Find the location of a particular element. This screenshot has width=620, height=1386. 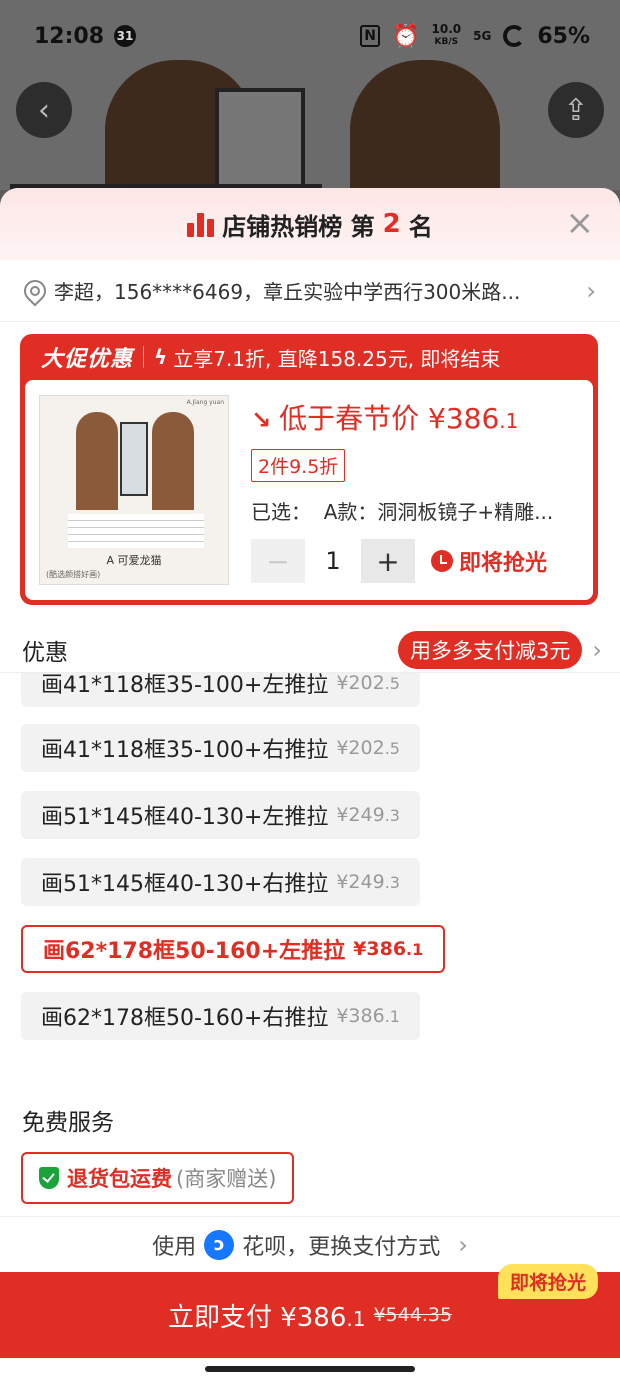

sku-option: 画41*118框35-100+左推拉 ¥202.5 is located at coordinates (220, 690).